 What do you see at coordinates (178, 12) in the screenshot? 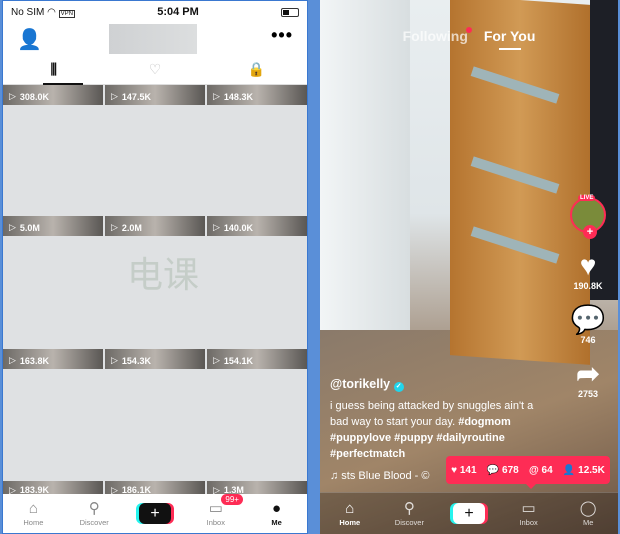
I see `clock: 5:04 PM` at bounding box center [178, 12].